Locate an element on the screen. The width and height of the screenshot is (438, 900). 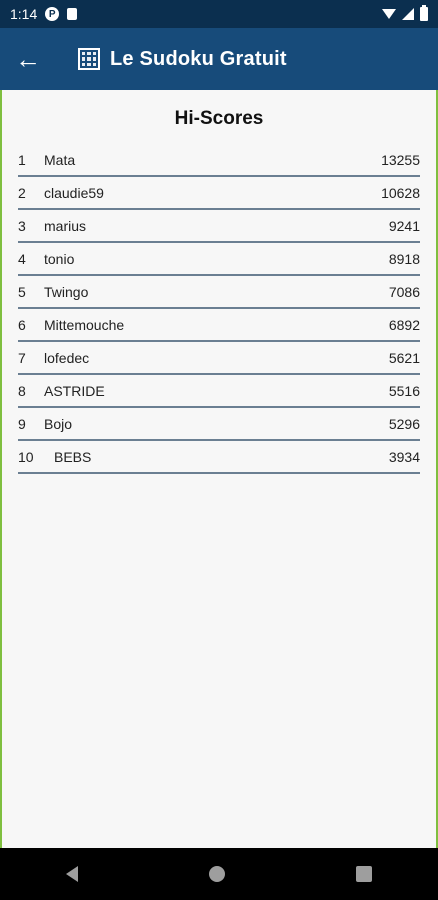
score-rank: 10 is located at coordinates (26, 456).